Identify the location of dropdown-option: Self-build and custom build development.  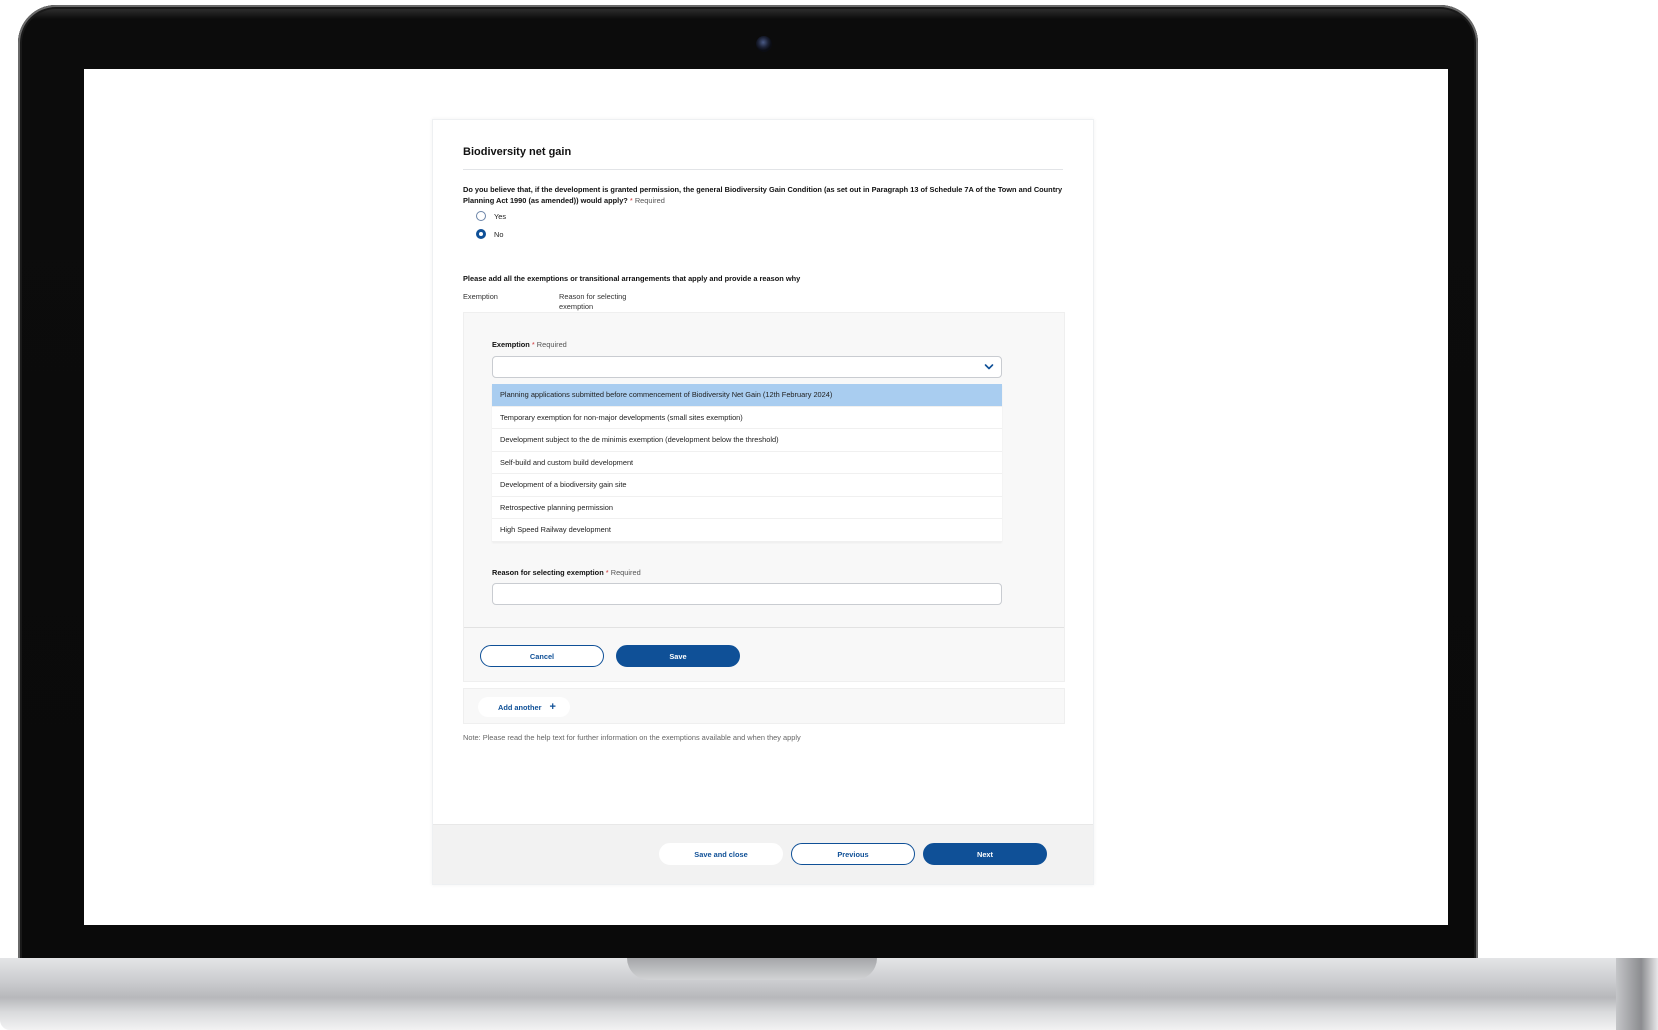
(747, 463).